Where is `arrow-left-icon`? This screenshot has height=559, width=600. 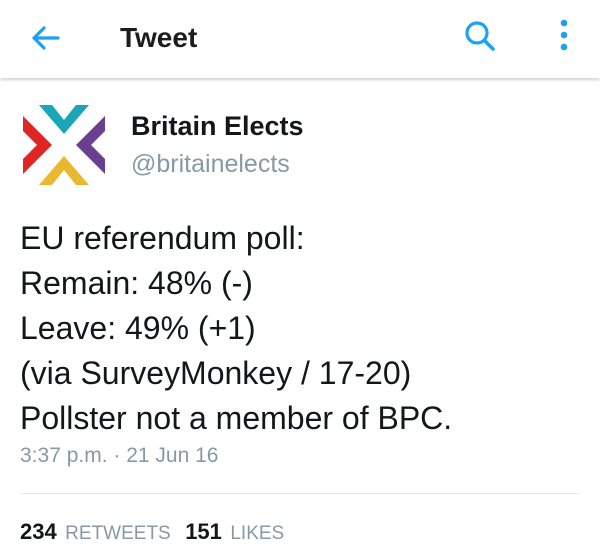 arrow-left-icon is located at coordinates (46, 38).